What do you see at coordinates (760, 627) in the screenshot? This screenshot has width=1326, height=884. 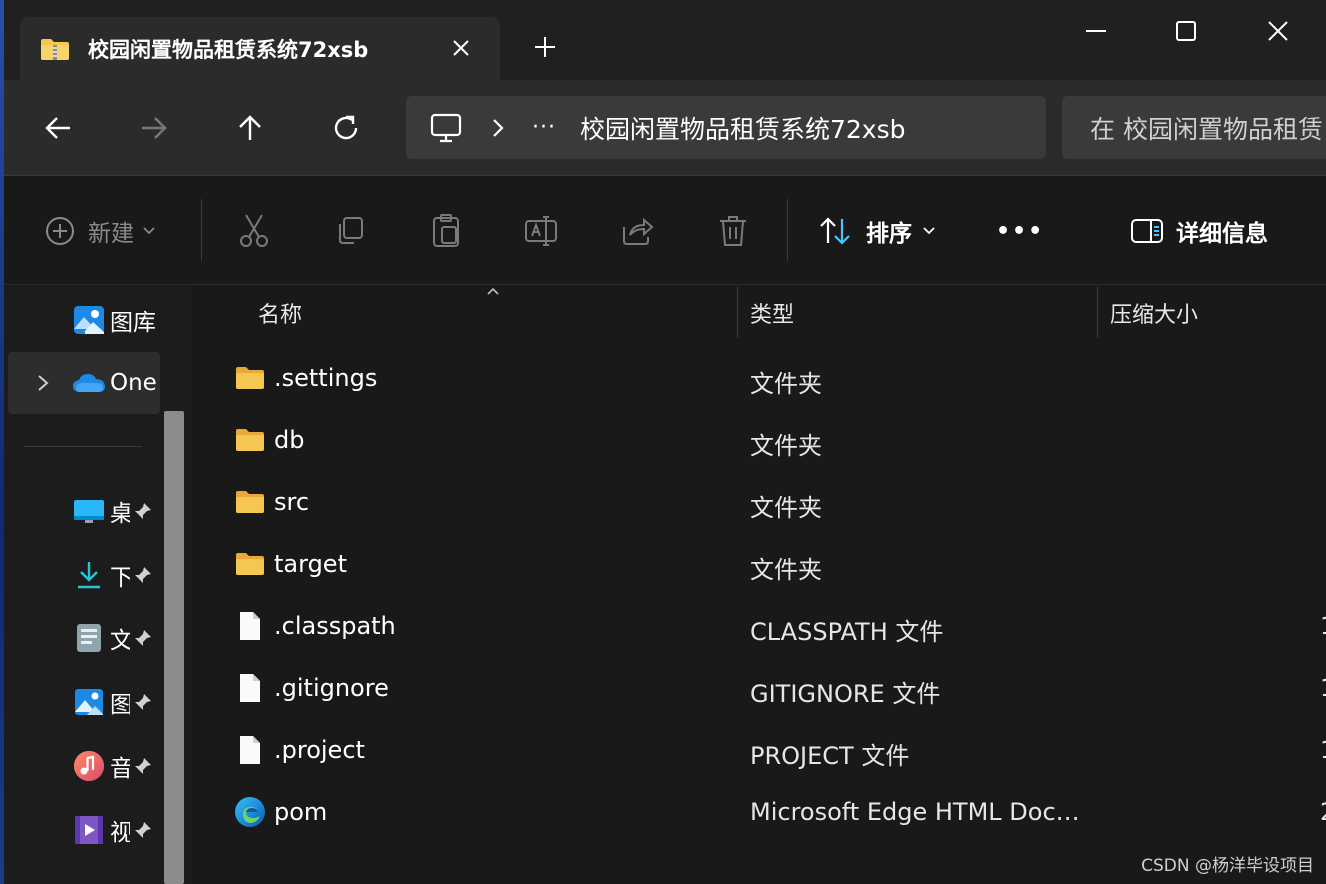 I see `file-row: .classpath CLASSPATH 文件 1` at bounding box center [760, 627].